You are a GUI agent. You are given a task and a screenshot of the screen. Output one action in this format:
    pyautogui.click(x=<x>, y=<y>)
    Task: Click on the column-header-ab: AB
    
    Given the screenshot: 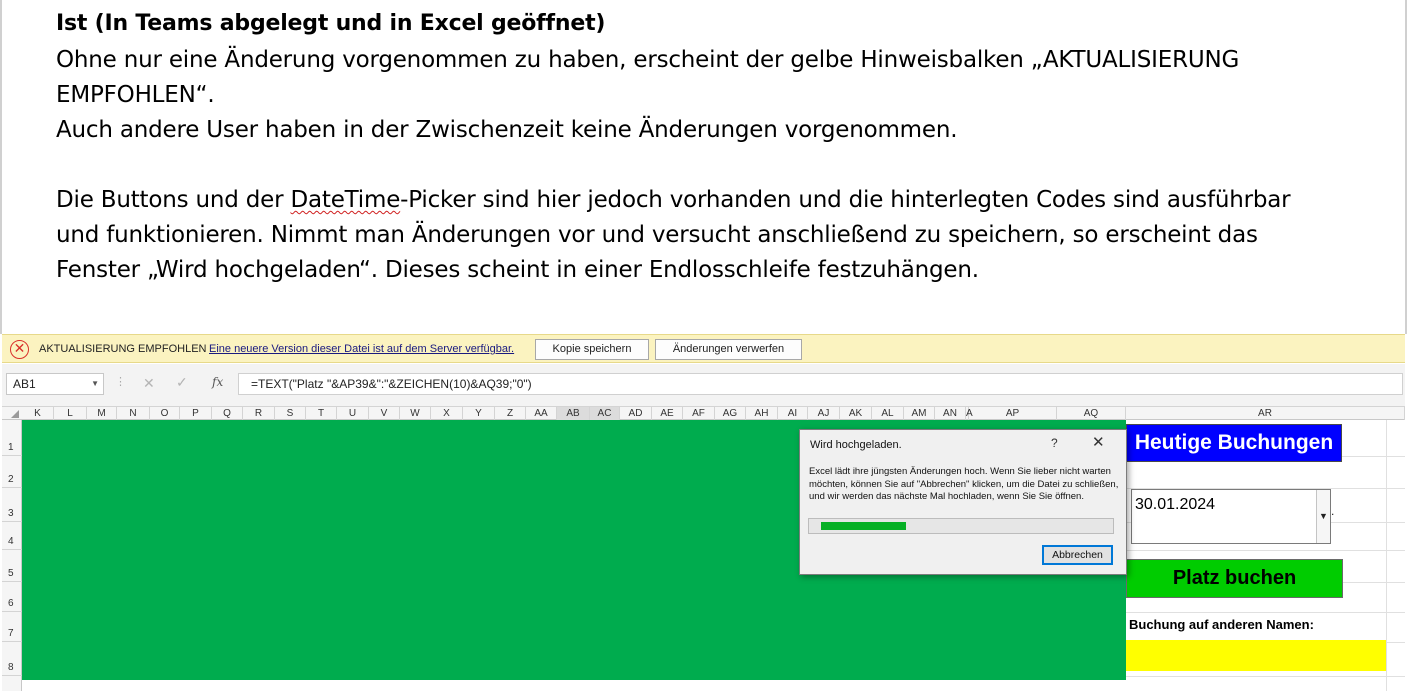 What is the action you would take?
    pyautogui.click(x=573, y=413)
    